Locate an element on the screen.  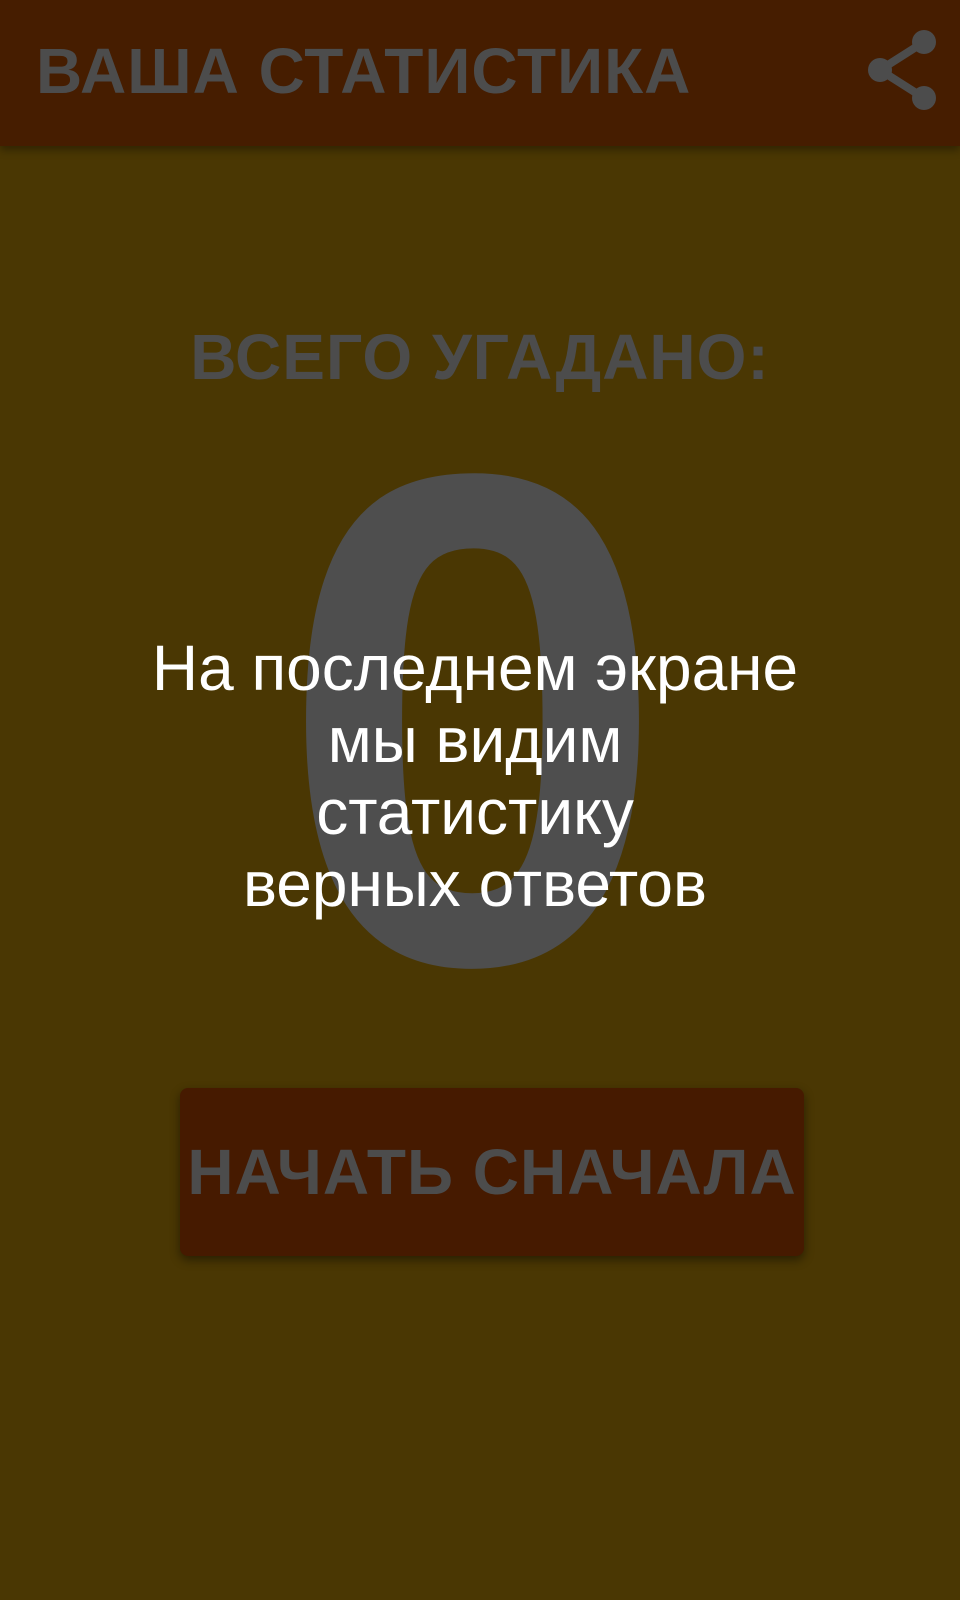
overlay-line: мы видим is located at coordinates (475, 740).